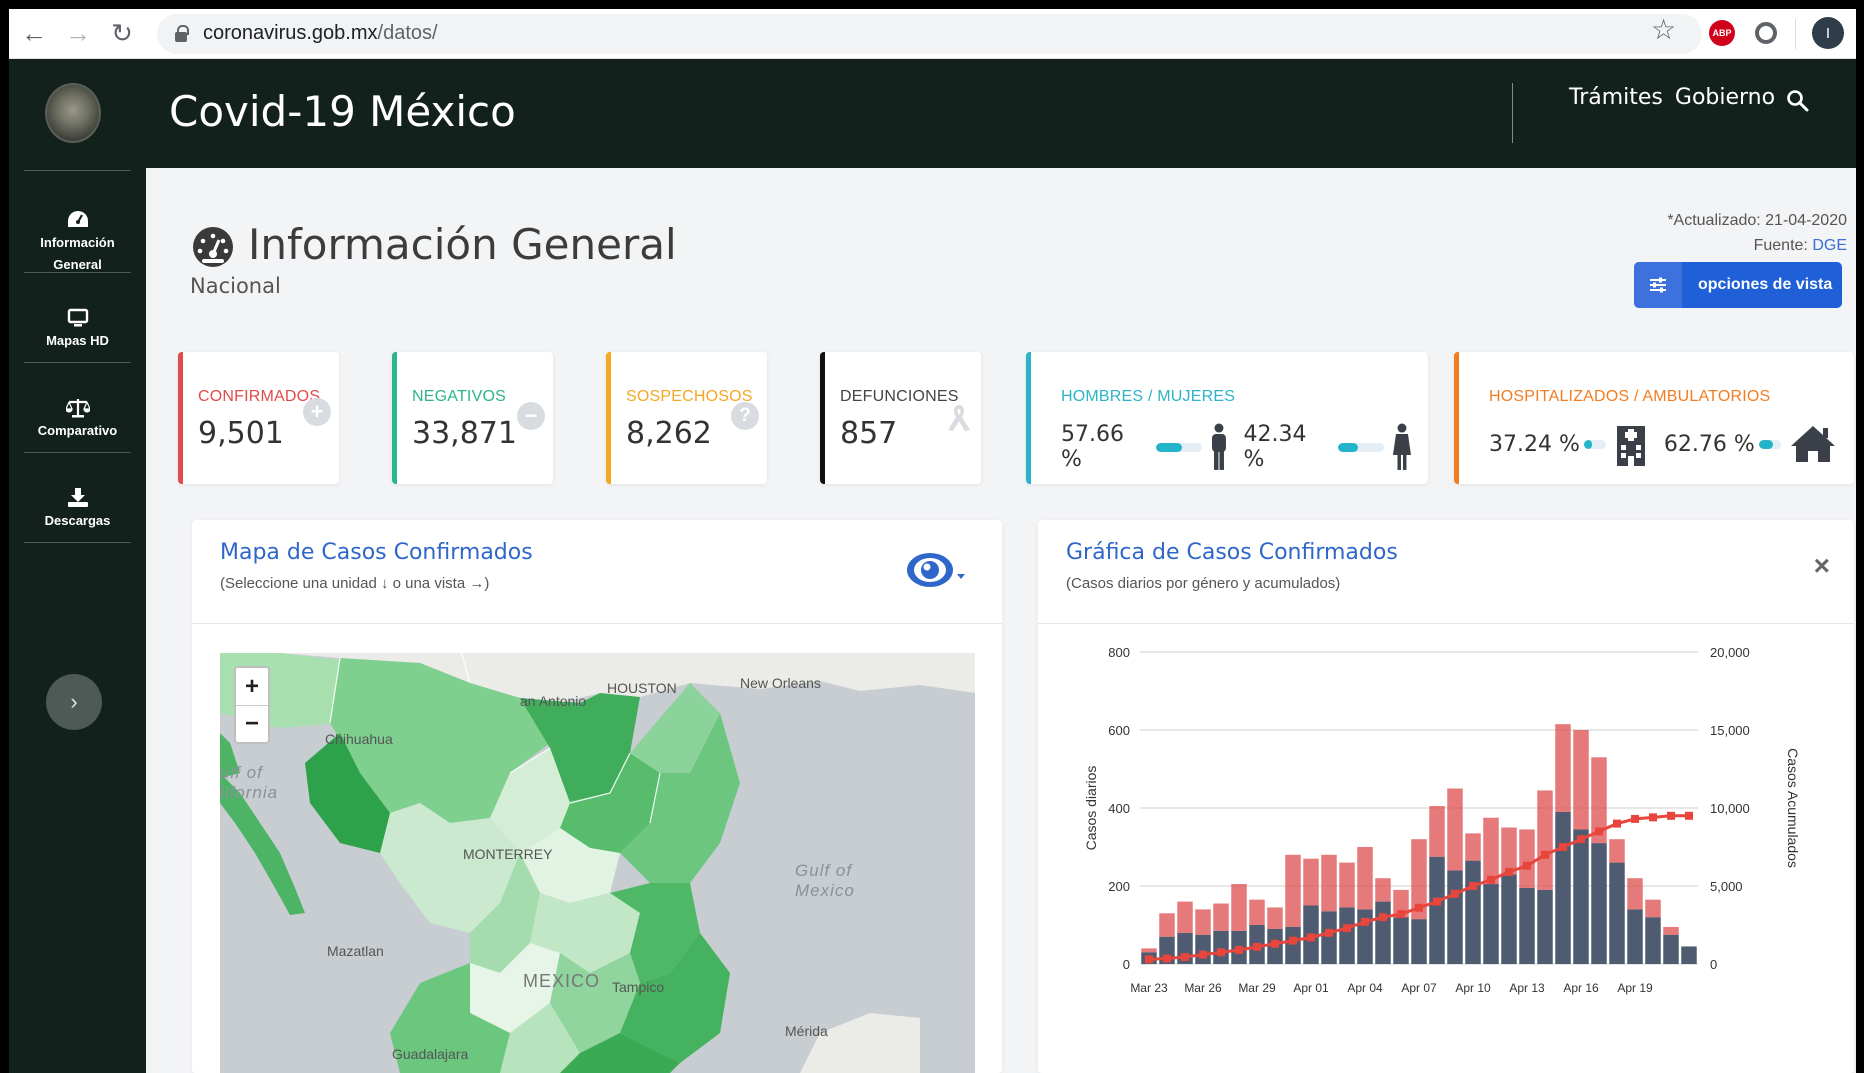 This screenshot has height=1073, width=1864. I want to click on header-separator, so click(1512, 113).